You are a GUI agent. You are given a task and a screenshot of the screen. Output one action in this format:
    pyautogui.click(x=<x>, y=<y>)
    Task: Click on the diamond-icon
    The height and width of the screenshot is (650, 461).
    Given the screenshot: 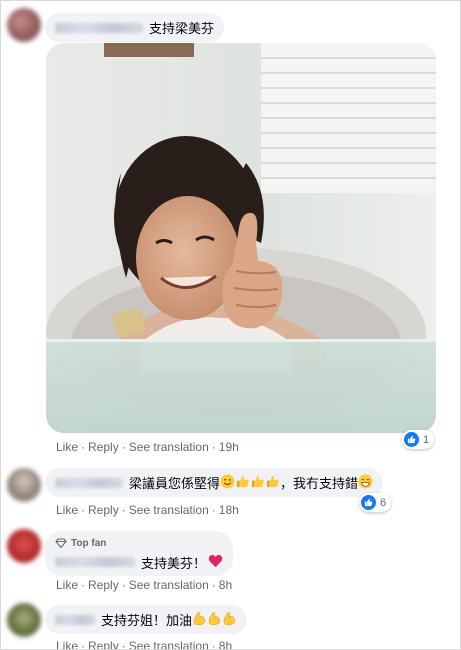 What is the action you would take?
    pyautogui.click(x=61, y=543)
    